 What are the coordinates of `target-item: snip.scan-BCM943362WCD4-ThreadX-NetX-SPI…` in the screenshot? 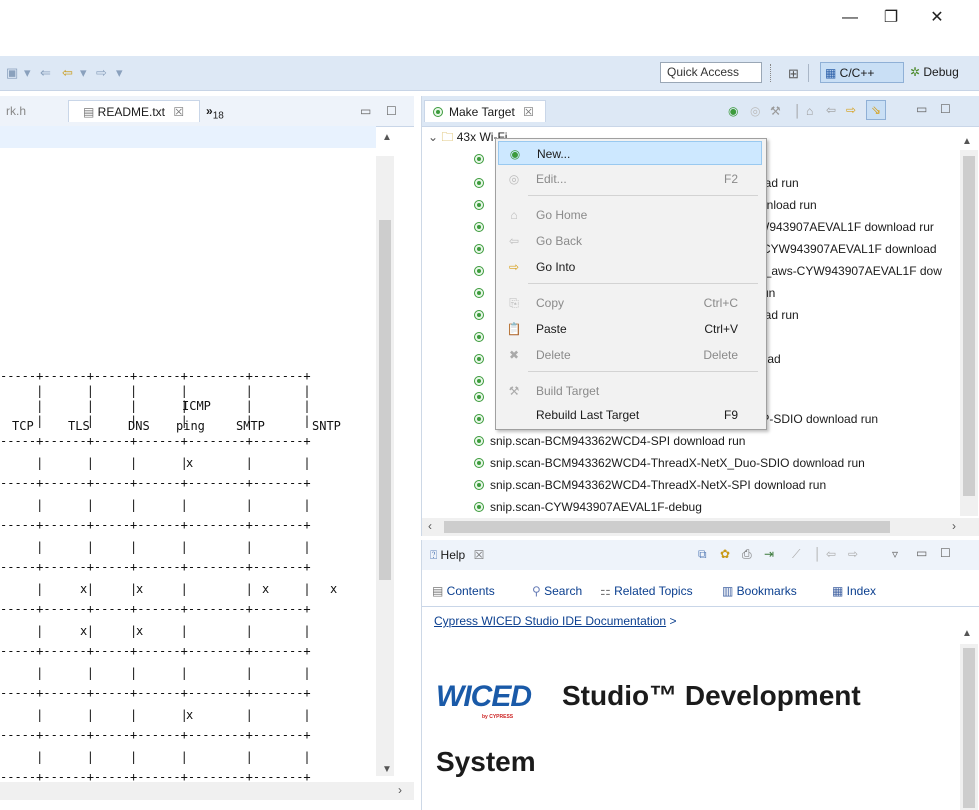 It's located at (650, 485).